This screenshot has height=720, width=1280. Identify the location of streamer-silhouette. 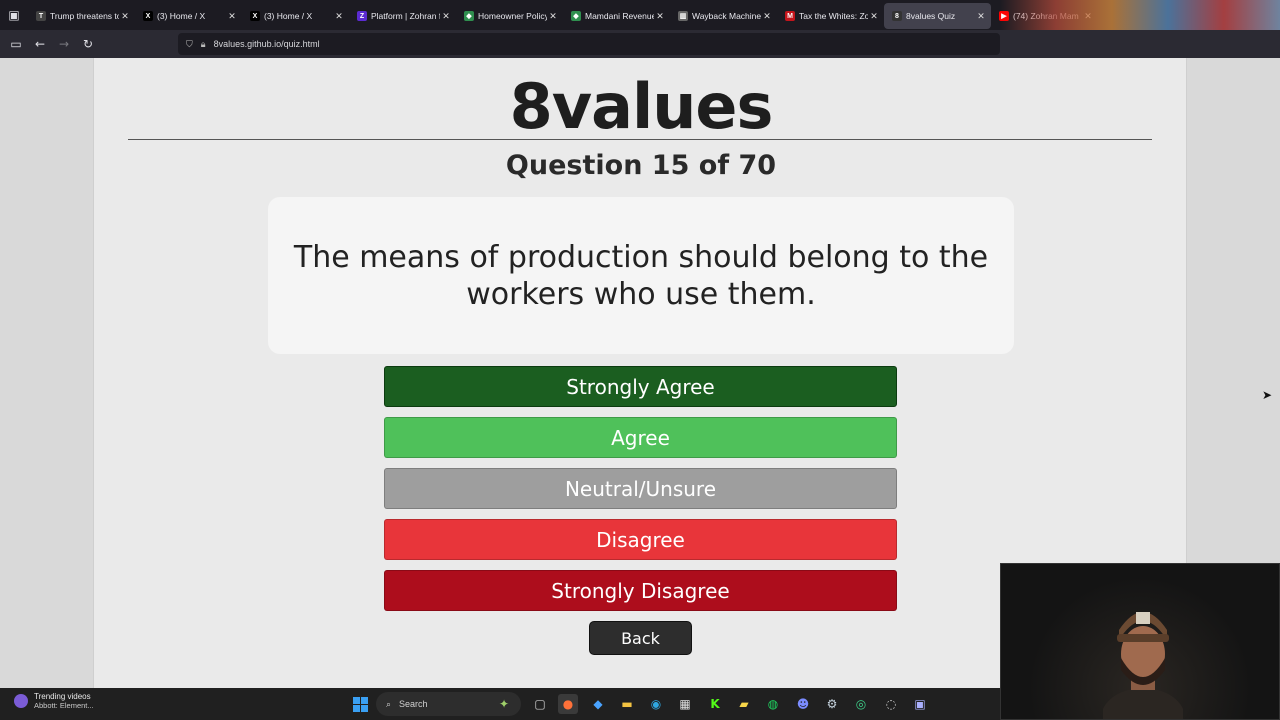
(1143, 665).